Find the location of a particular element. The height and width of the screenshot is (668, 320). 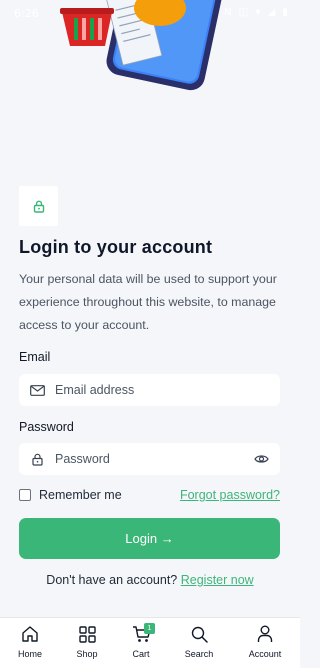

page-title: Login to your account is located at coordinates (116, 247).